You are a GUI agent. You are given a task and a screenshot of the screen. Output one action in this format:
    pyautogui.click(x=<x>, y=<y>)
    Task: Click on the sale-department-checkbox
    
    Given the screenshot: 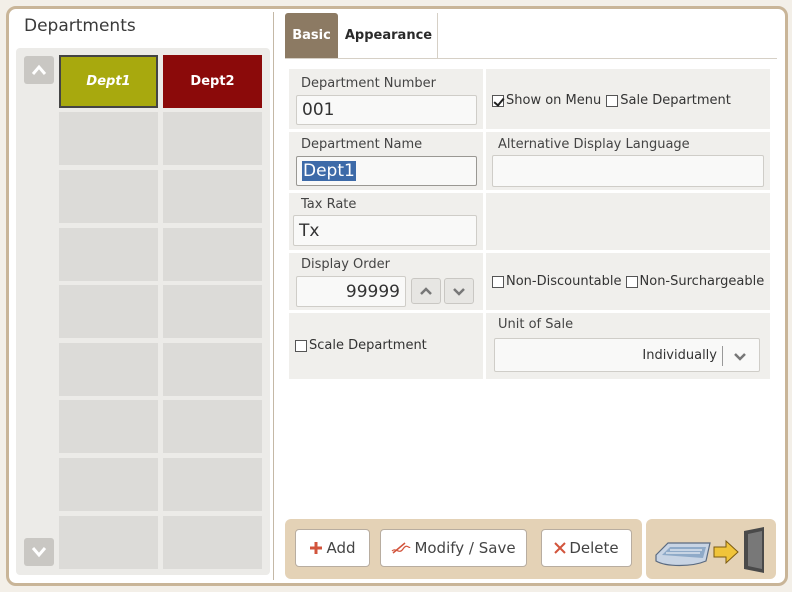 What is the action you would take?
    pyautogui.click(x=612, y=100)
    